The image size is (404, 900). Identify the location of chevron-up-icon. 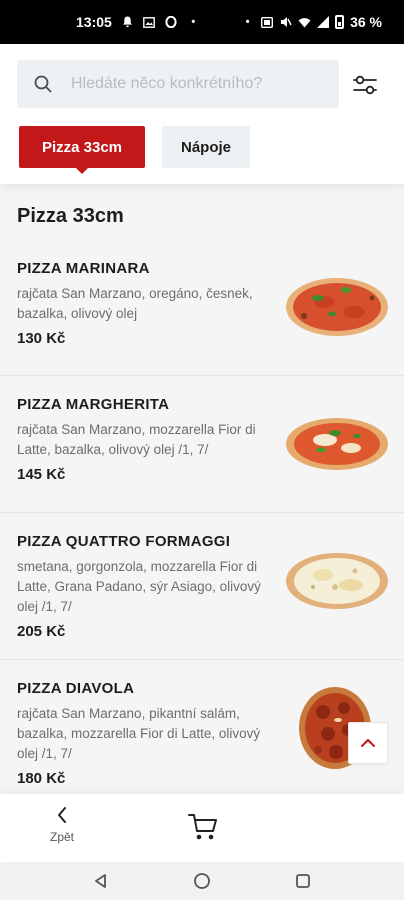
(368, 743).